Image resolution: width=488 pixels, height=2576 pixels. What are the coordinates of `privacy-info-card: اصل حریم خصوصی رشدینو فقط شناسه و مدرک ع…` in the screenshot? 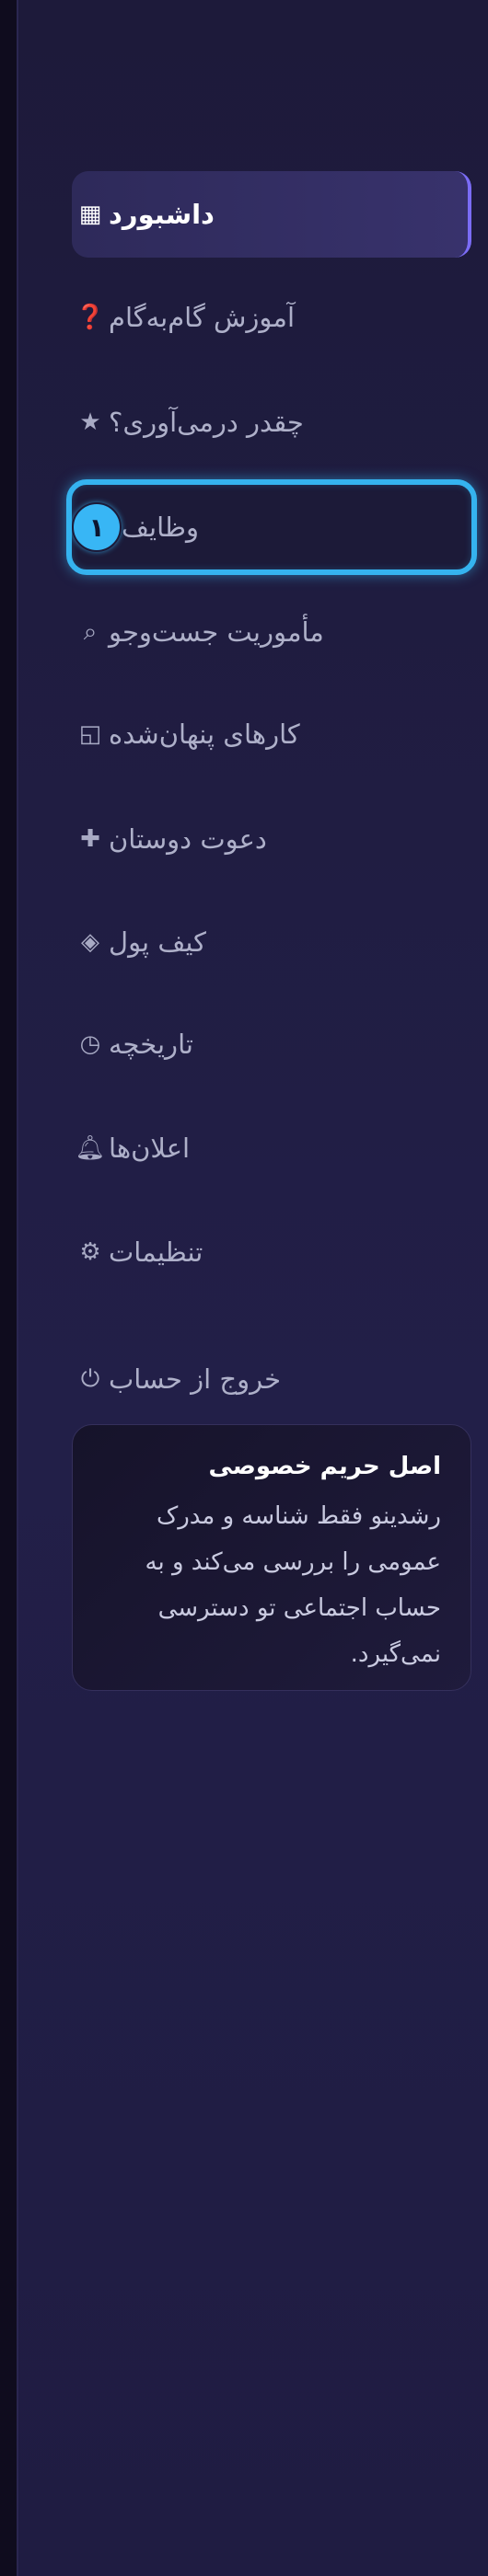 It's located at (271, 1557).